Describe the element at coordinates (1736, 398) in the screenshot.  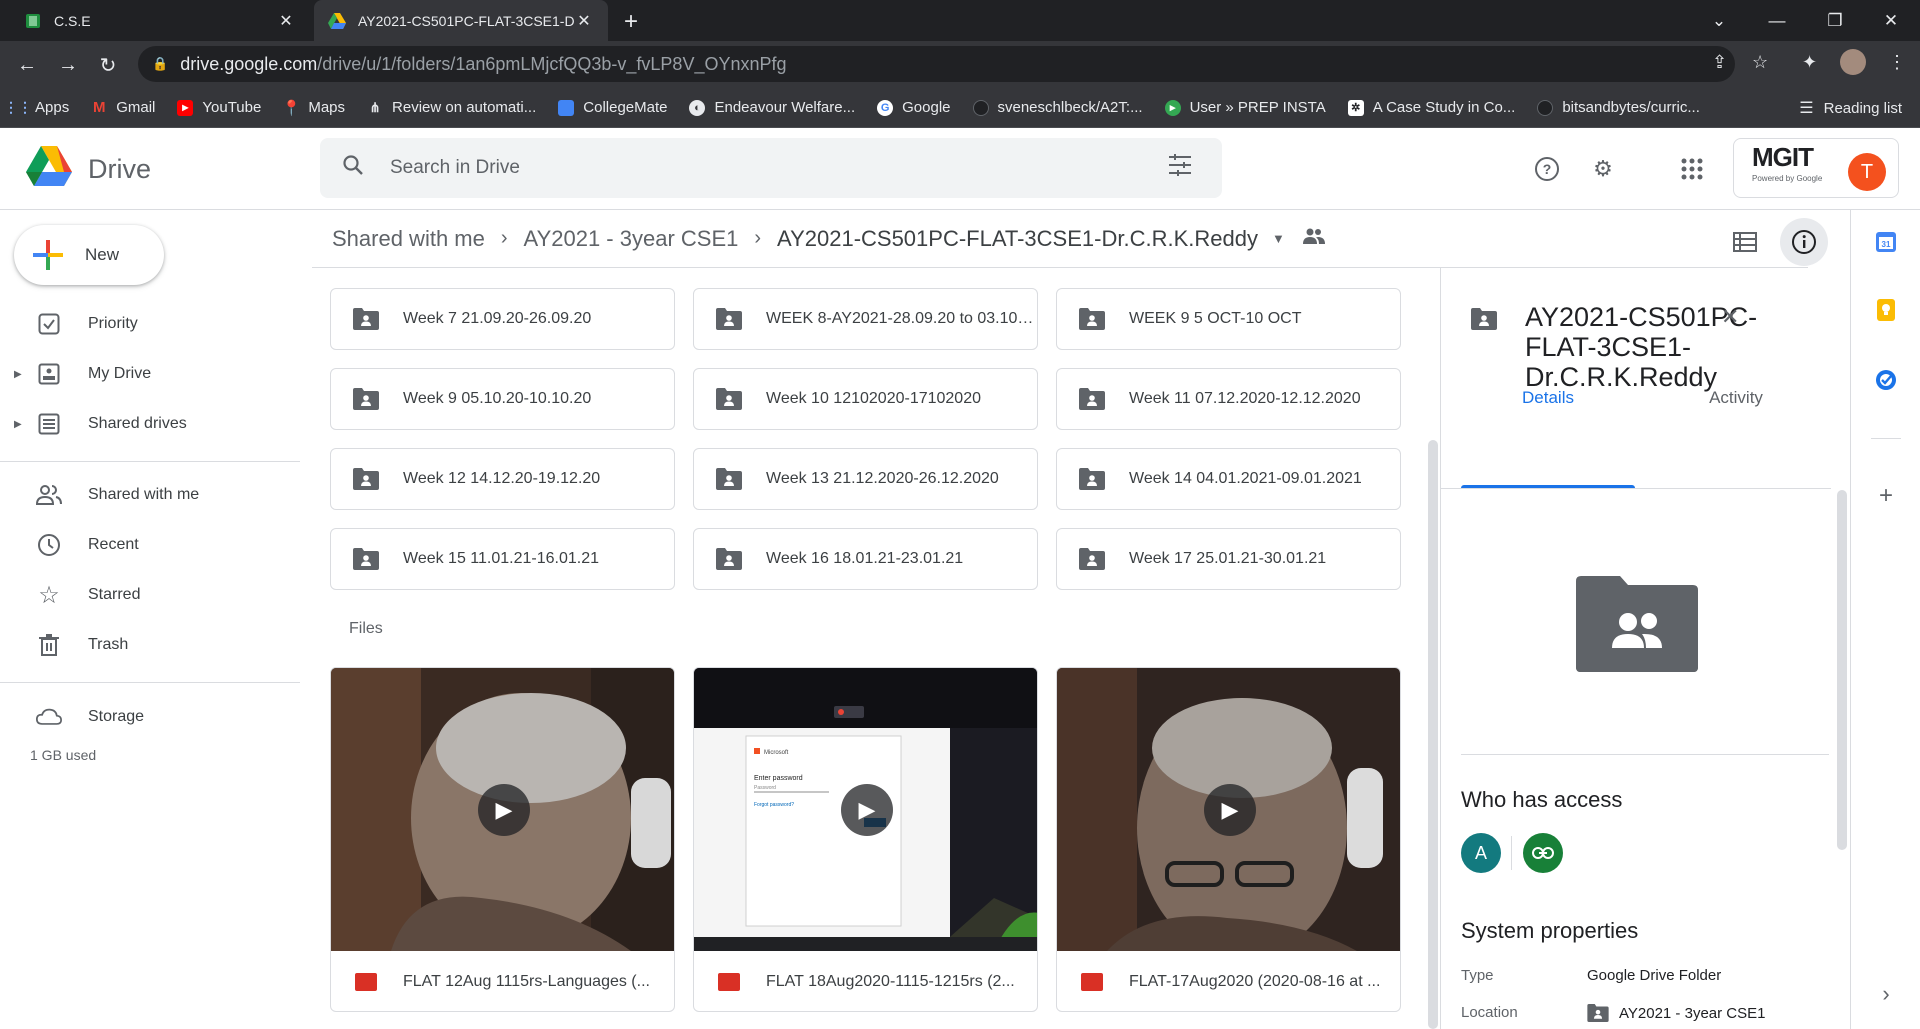
I see `tab-activity: Activity` at that location.